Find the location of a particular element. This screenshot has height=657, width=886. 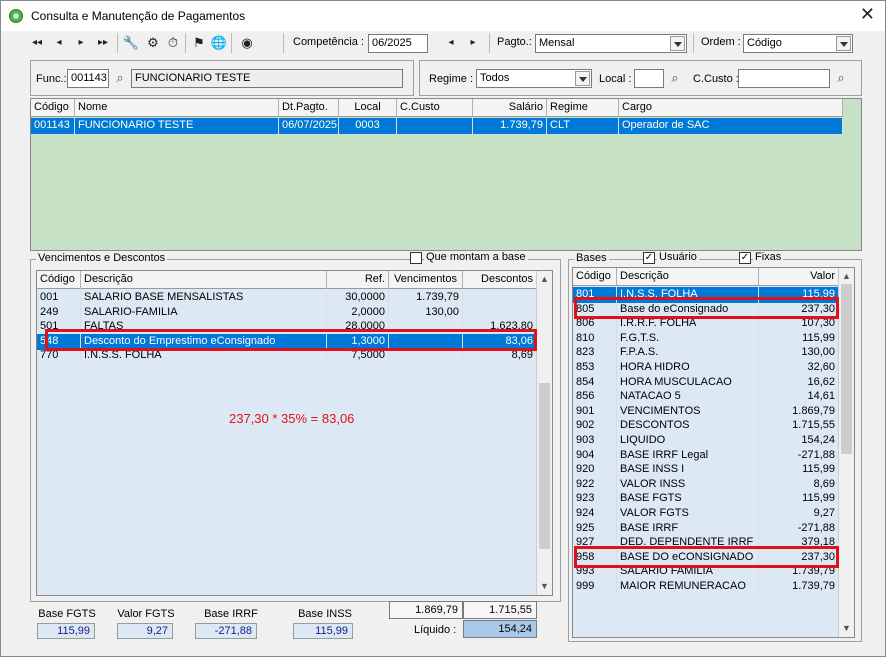

vd-col-descricao: Descrição is located at coordinates (204, 280).